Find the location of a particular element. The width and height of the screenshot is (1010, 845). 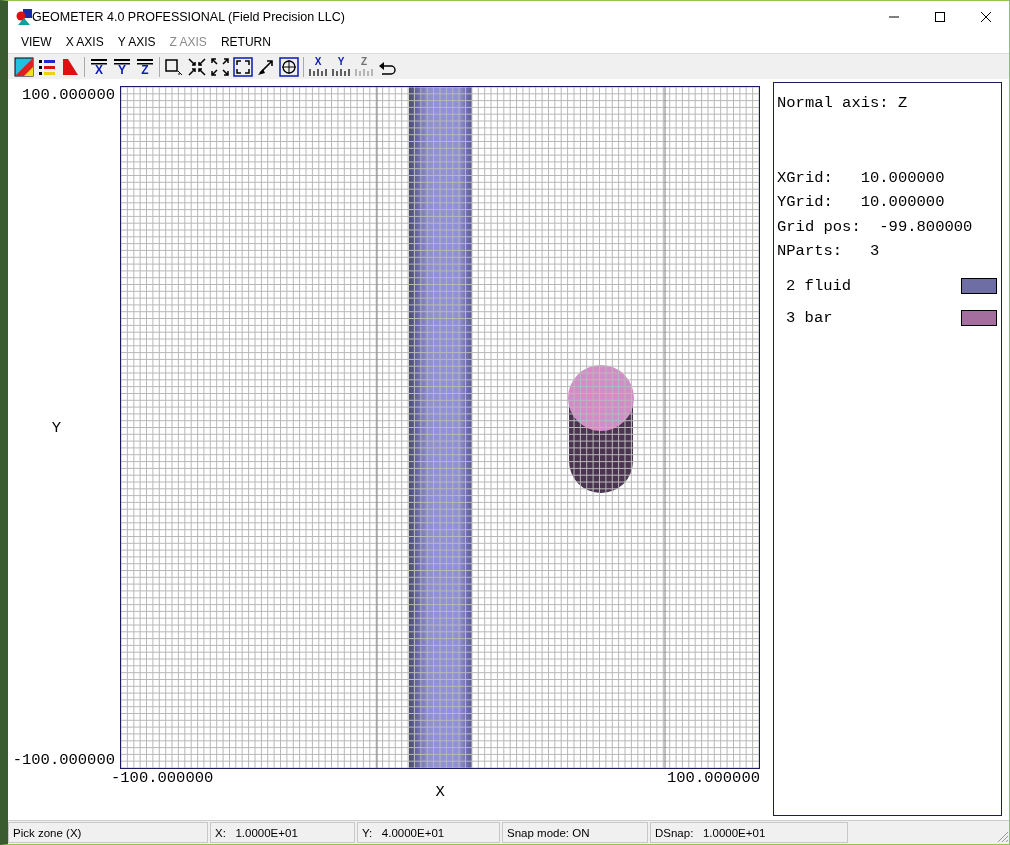

info-text: YGrid: 10.000000 is located at coordinates (861, 202).